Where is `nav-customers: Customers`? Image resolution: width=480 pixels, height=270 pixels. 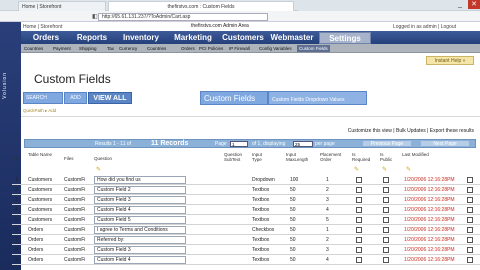 nav-customers: Customers is located at coordinates (243, 38).